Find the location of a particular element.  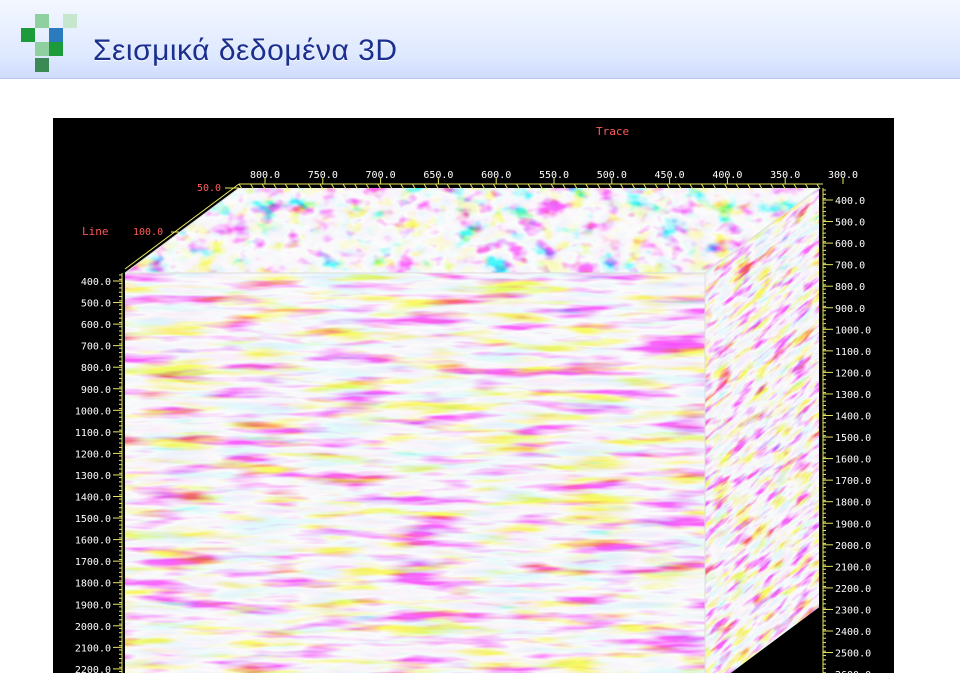

trace-tick-label: 350.0 is located at coordinates (785, 175).